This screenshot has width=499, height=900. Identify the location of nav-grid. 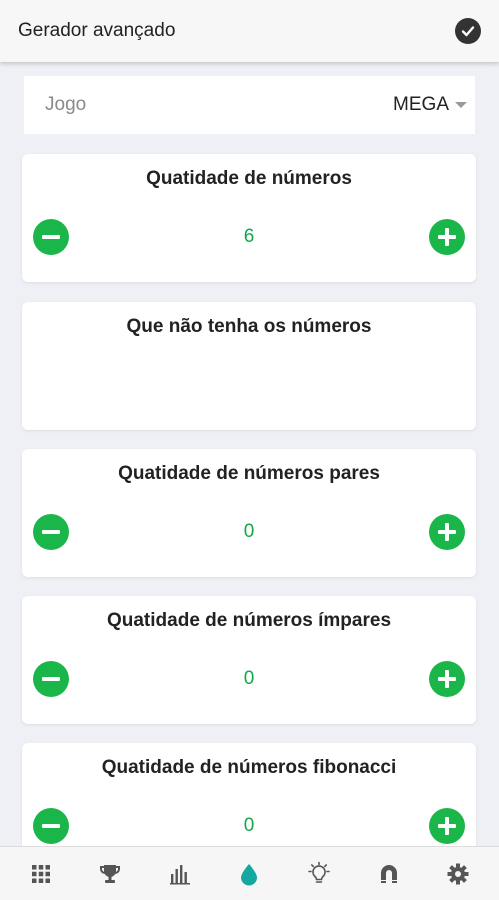
(41, 874).